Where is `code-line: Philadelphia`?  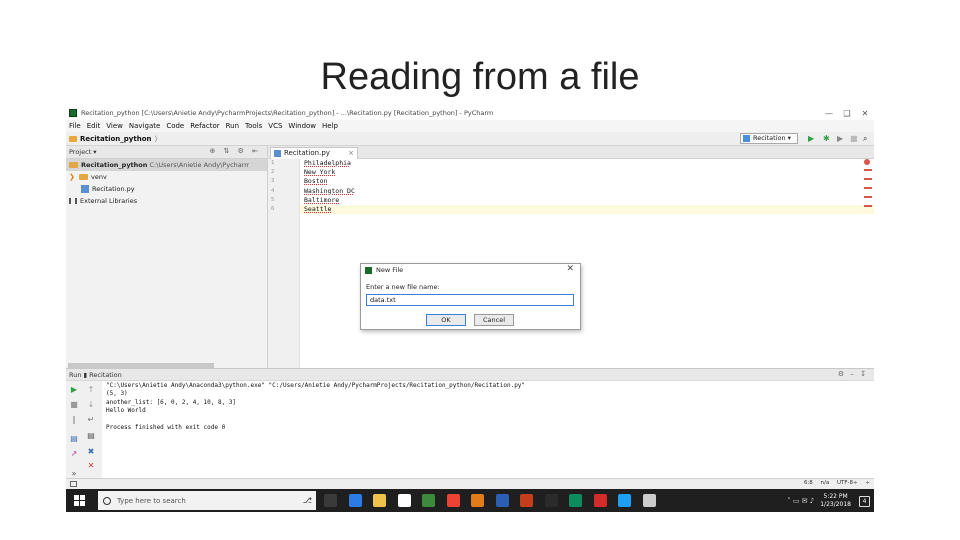 code-line: Philadelphia is located at coordinates (587, 163).